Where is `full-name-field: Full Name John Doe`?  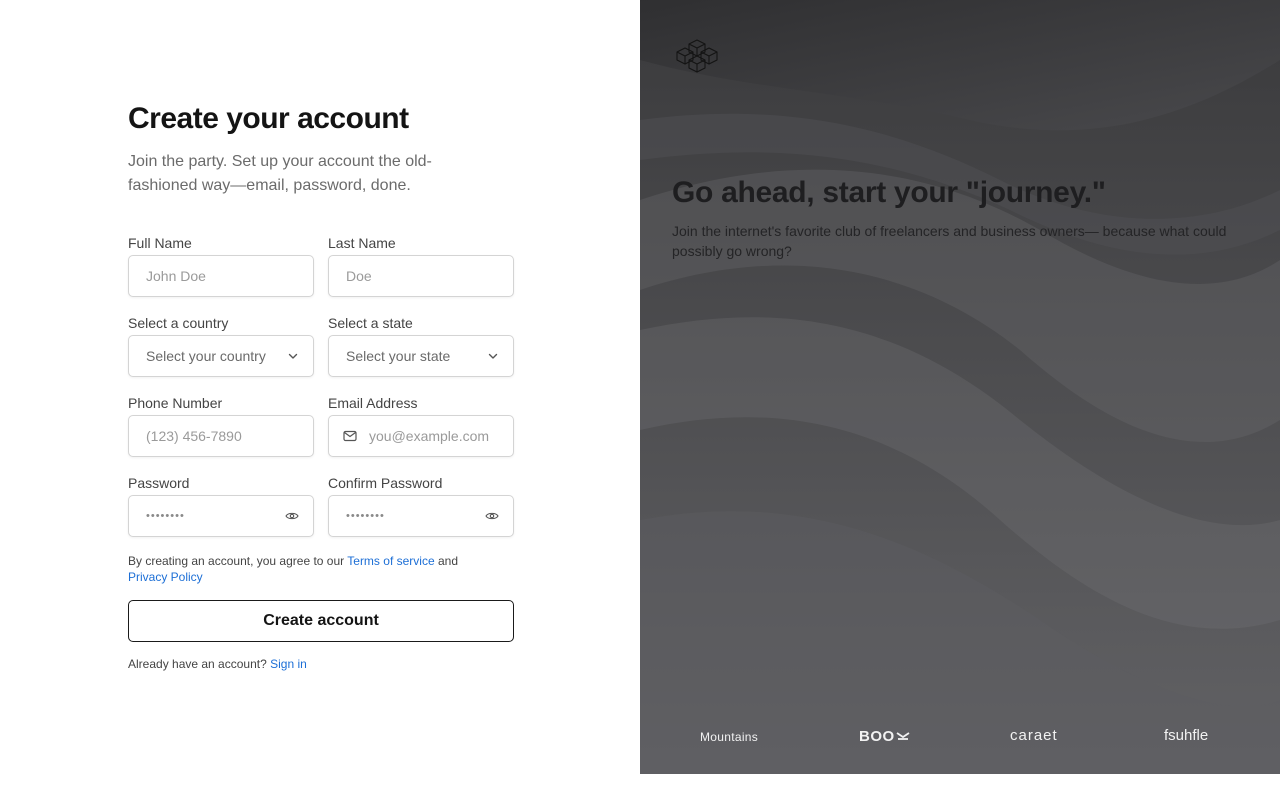 full-name-field: Full Name John Doe is located at coordinates (221, 265).